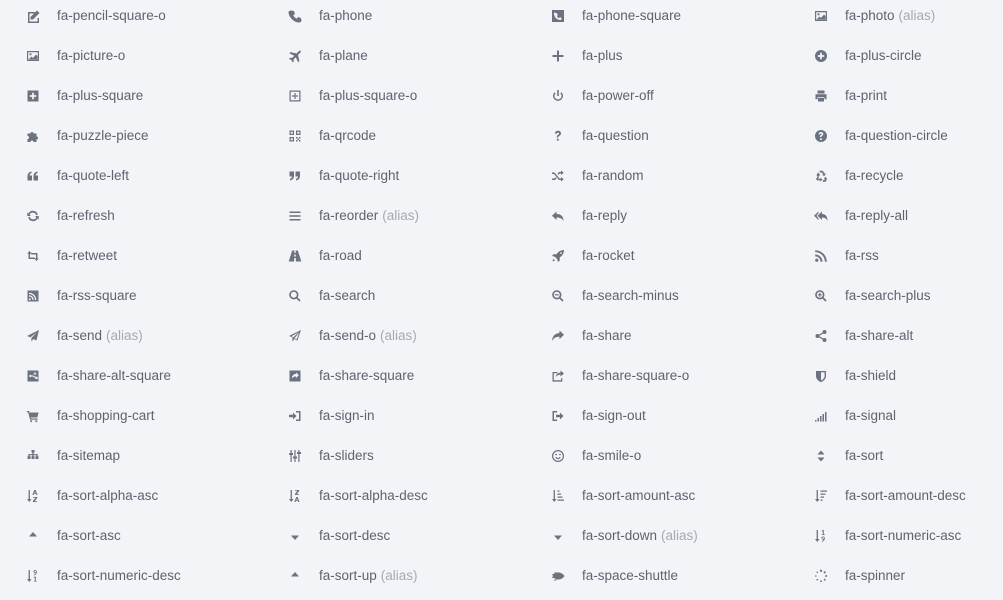 The width and height of the screenshot is (1003, 600). Describe the element at coordinates (895, 55) in the screenshot. I see `icon-entry-fa-plus-circle: fa-plus-circle` at that location.